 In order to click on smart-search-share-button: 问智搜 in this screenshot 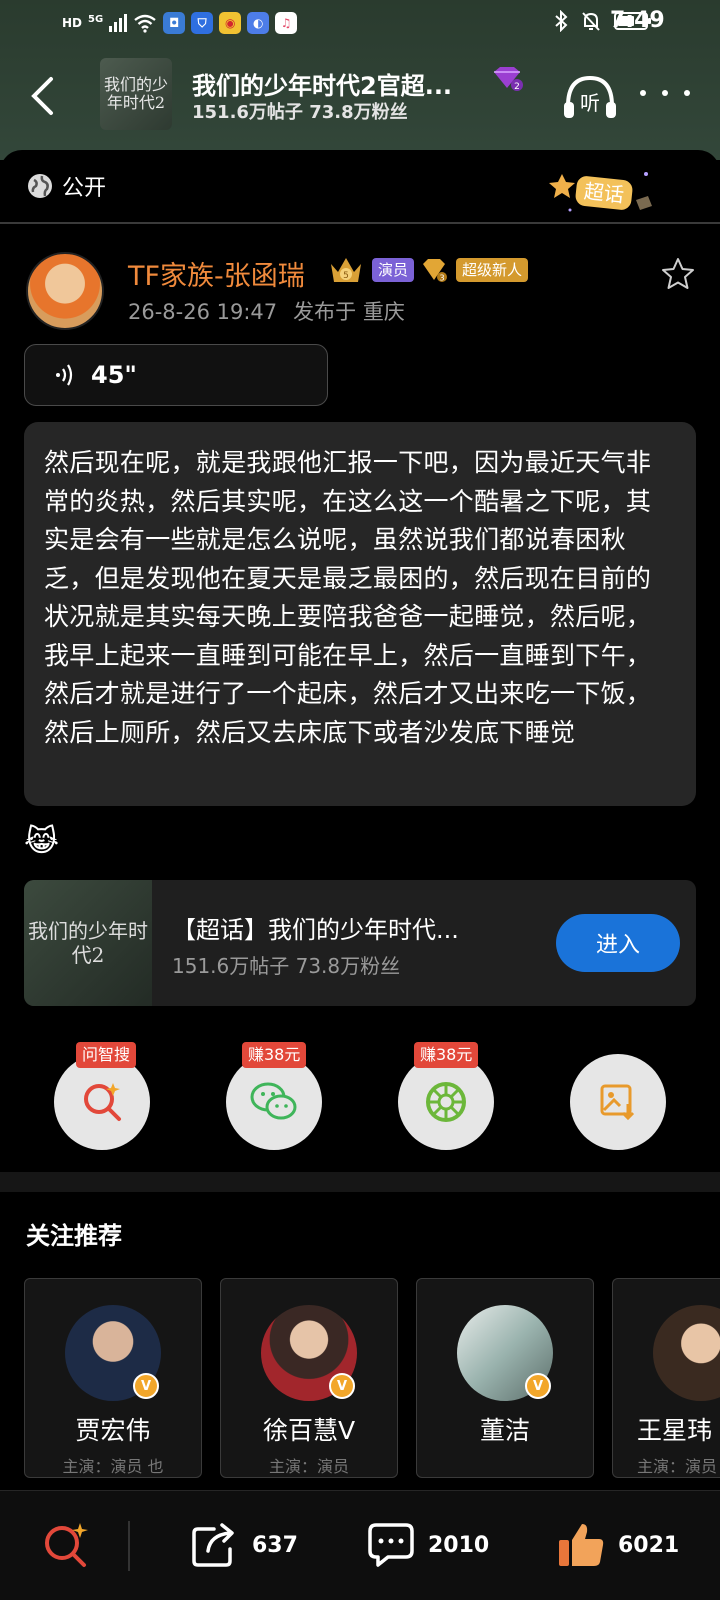, I will do `click(102, 1096)`.